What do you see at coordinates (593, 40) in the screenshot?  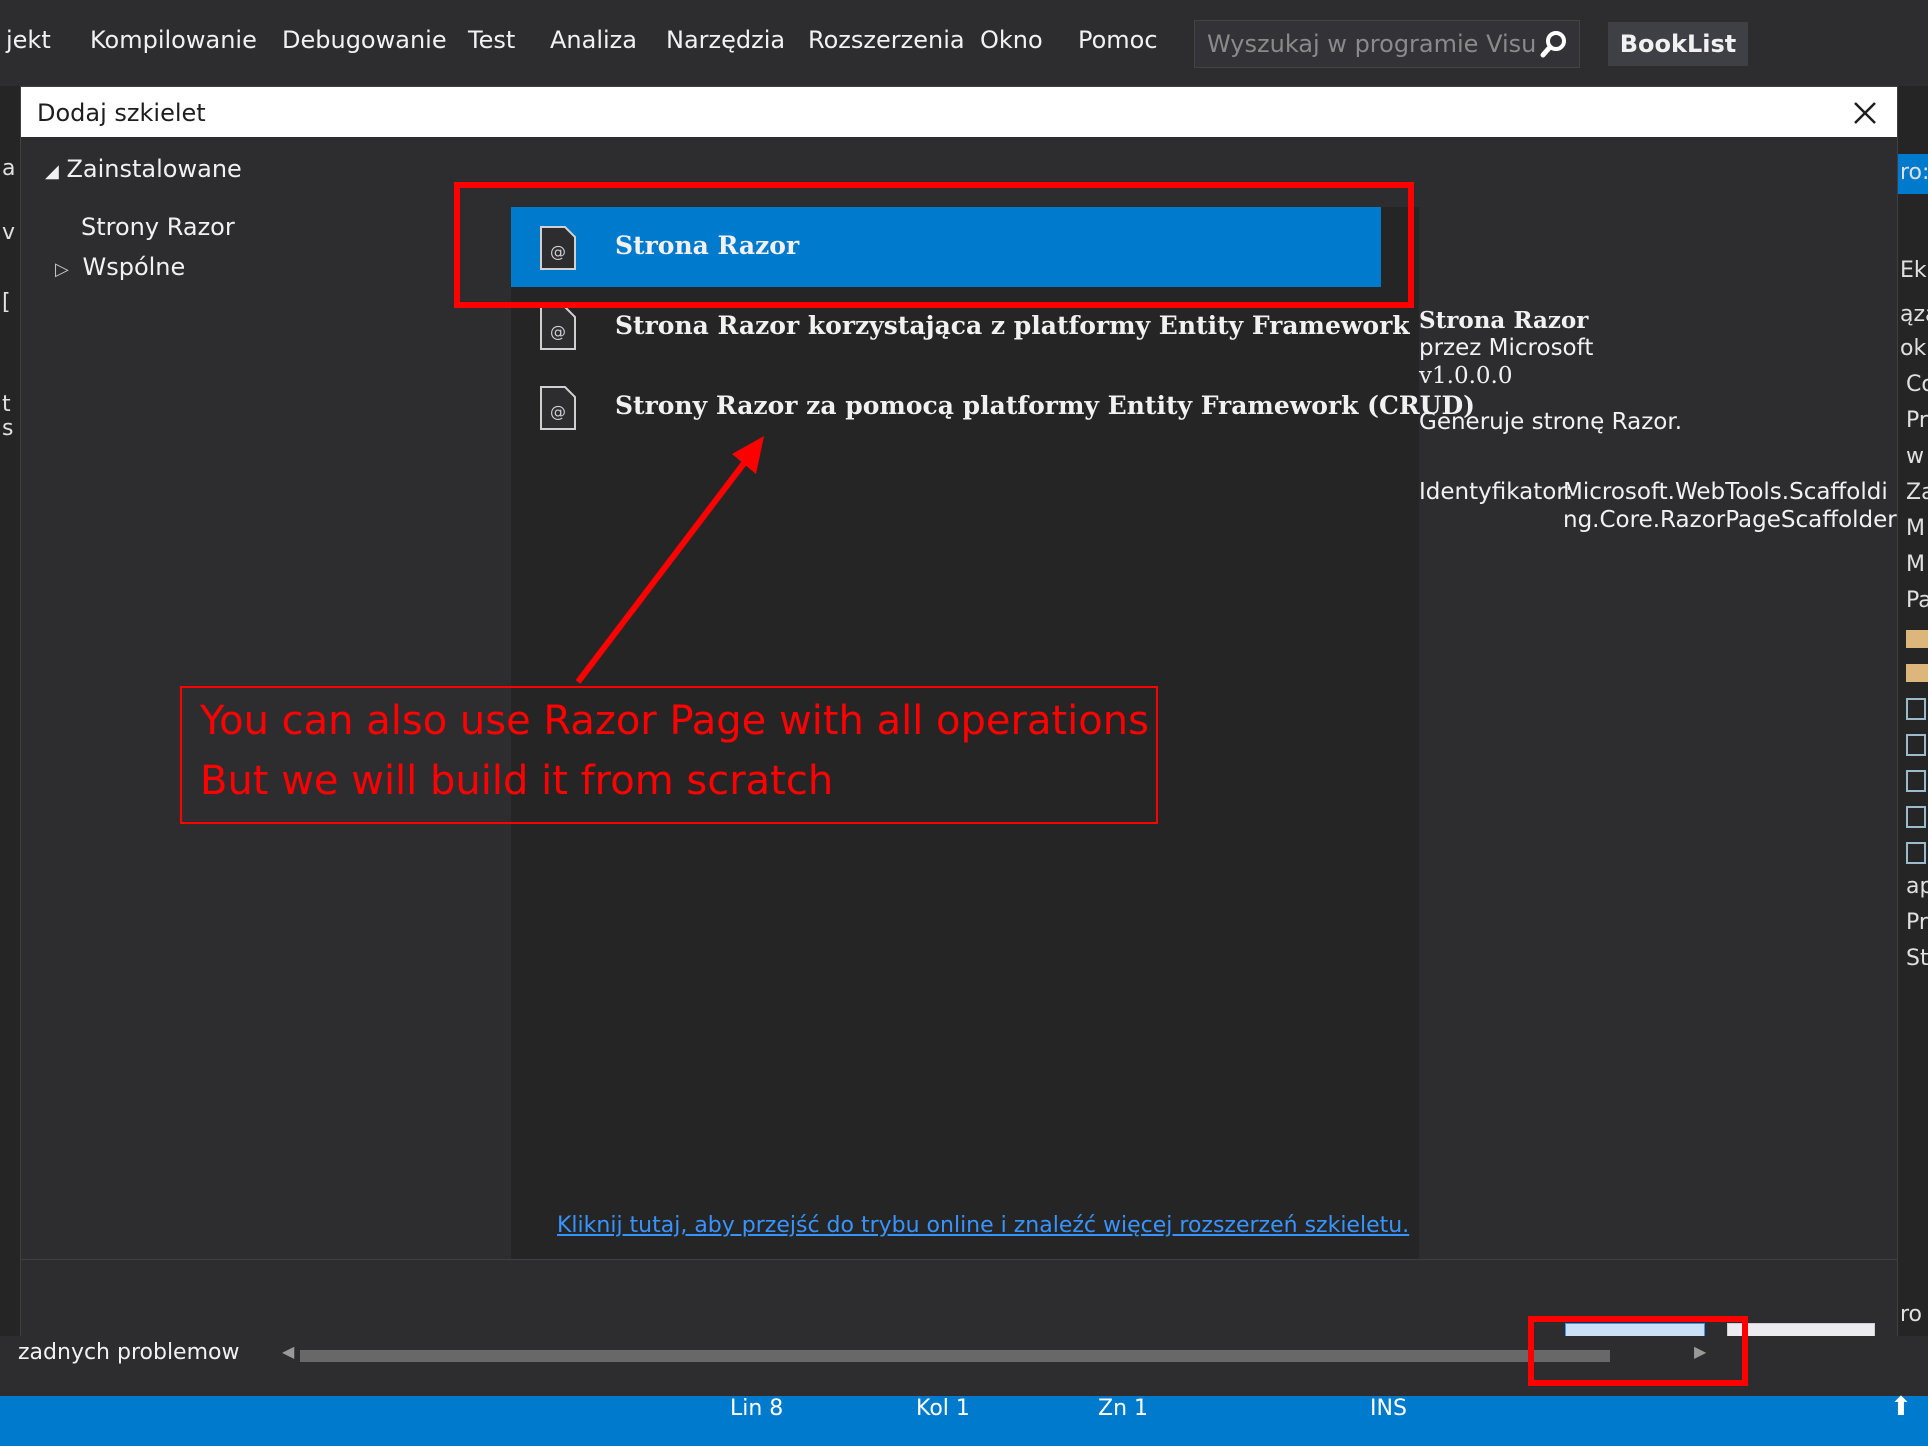 I see `menu-analiza: Analiza` at bounding box center [593, 40].